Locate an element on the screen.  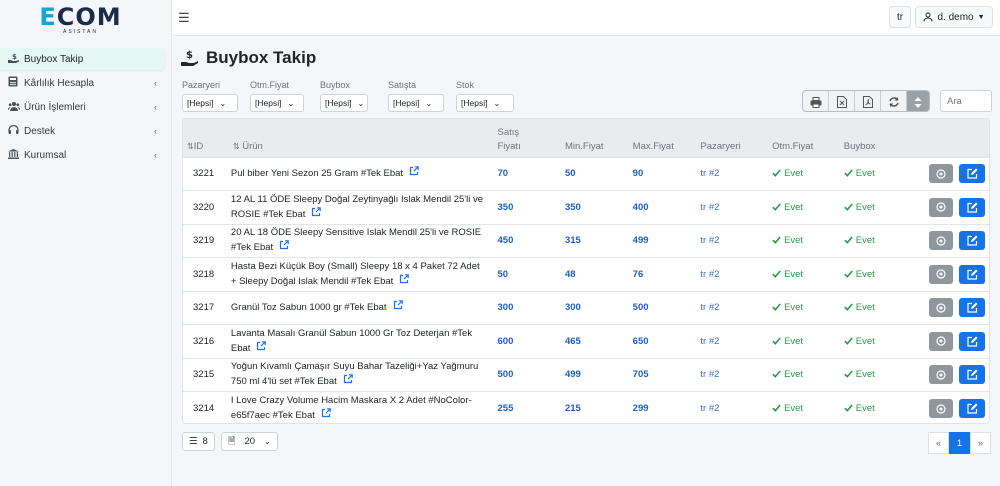
col-auto-price: Otm.Fiyat is located at coordinates (802, 138).